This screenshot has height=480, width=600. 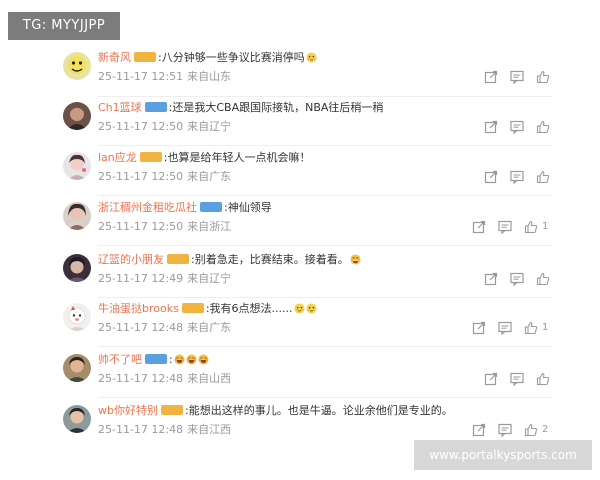 I want to click on grin-face-icon, so click(x=355, y=259).